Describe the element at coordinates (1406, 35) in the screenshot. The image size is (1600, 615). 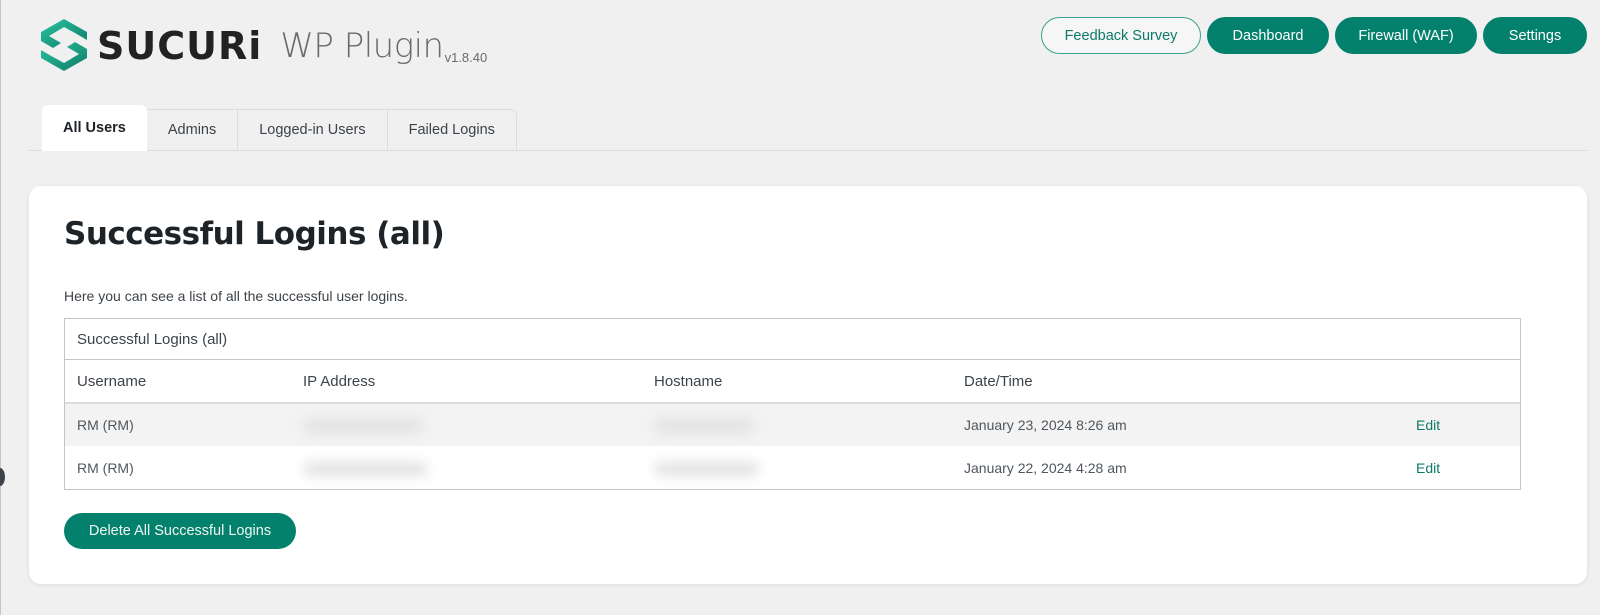
I see `firewall-waf-button: Firewall (WAF)` at that location.